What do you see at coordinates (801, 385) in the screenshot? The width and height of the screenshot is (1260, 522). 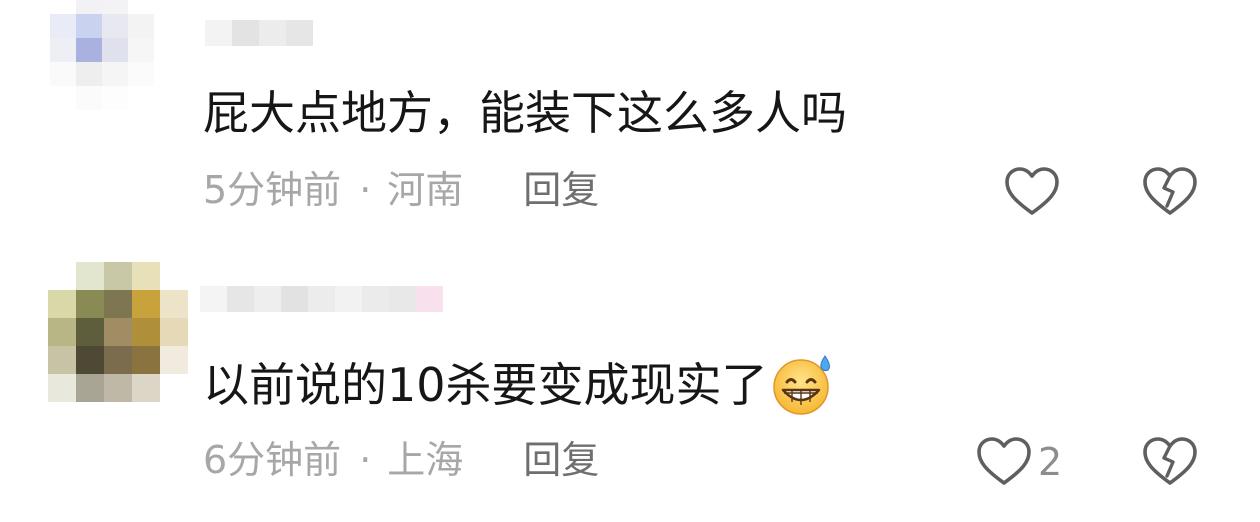 I see `grinning-sweat-emoji-icon` at bounding box center [801, 385].